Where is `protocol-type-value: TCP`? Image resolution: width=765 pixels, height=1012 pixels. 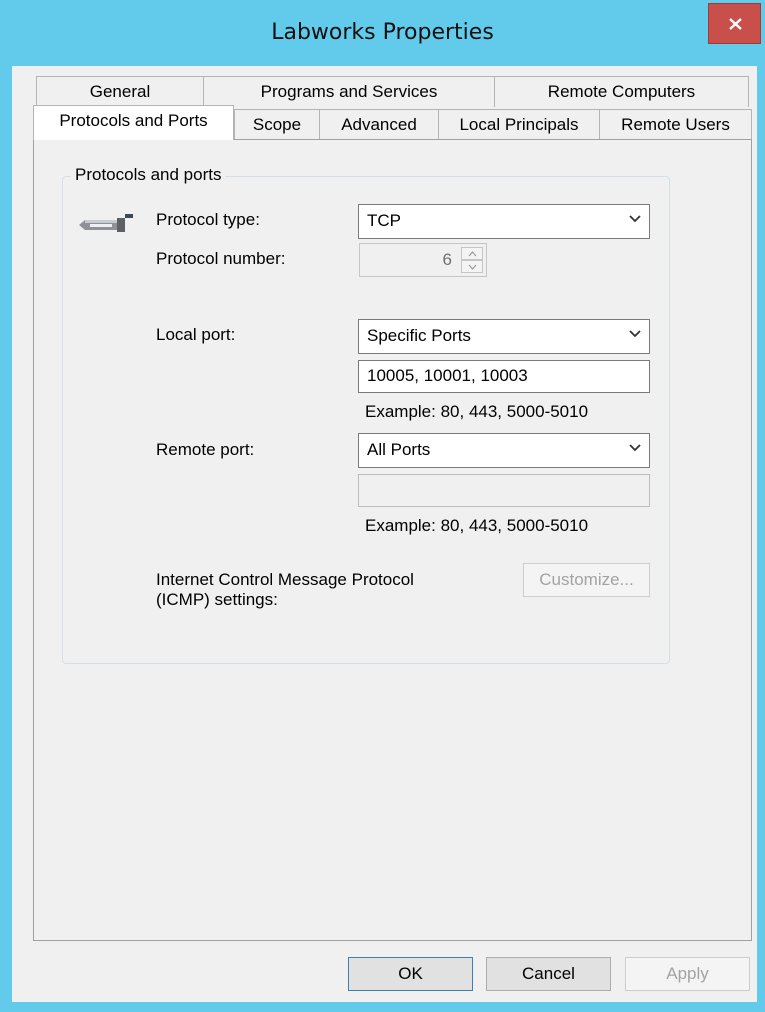
protocol-type-value: TCP is located at coordinates (384, 220).